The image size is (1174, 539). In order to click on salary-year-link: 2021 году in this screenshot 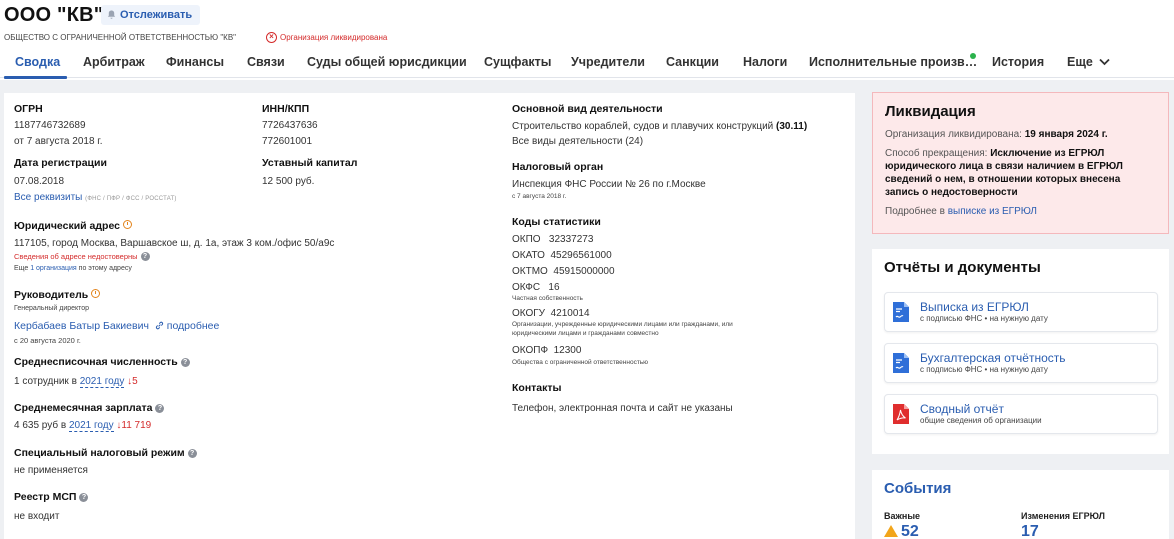, I will do `click(91, 426)`.